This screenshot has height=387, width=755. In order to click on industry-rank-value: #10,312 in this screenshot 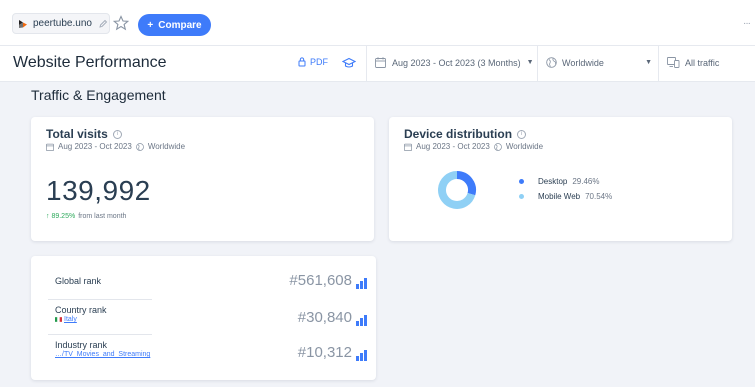, I will do `click(332, 352)`.